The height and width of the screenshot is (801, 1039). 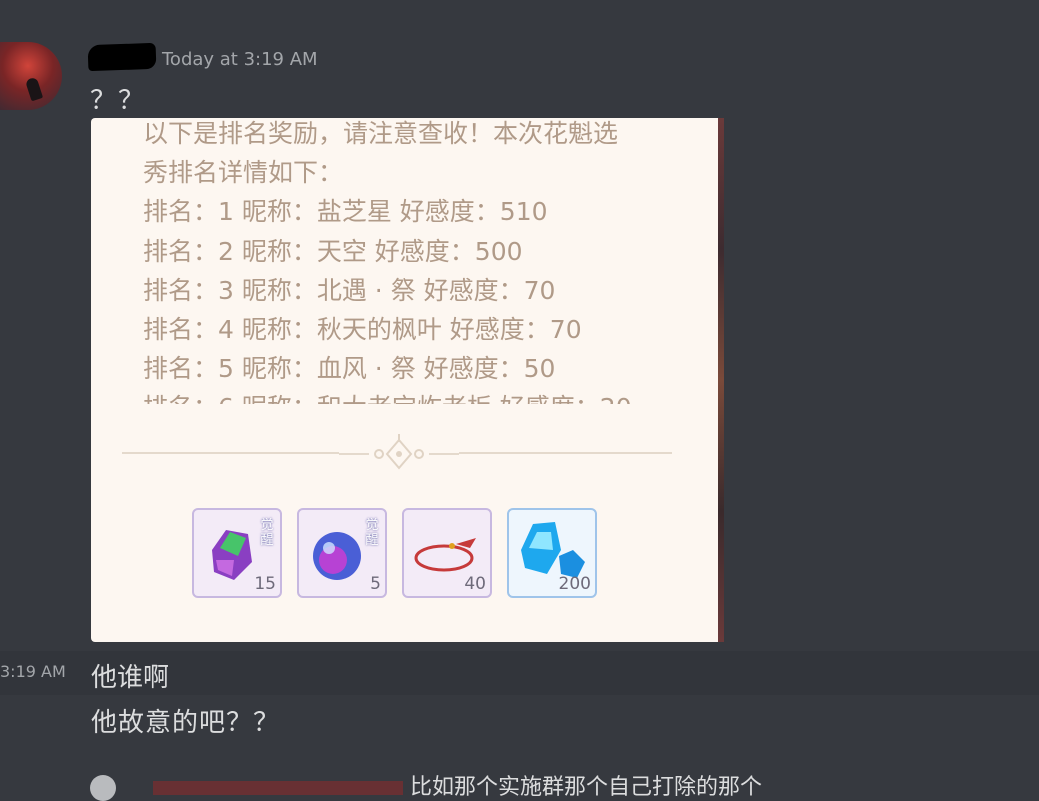 What do you see at coordinates (721, 380) in the screenshot?
I see `embed-edge` at bounding box center [721, 380].